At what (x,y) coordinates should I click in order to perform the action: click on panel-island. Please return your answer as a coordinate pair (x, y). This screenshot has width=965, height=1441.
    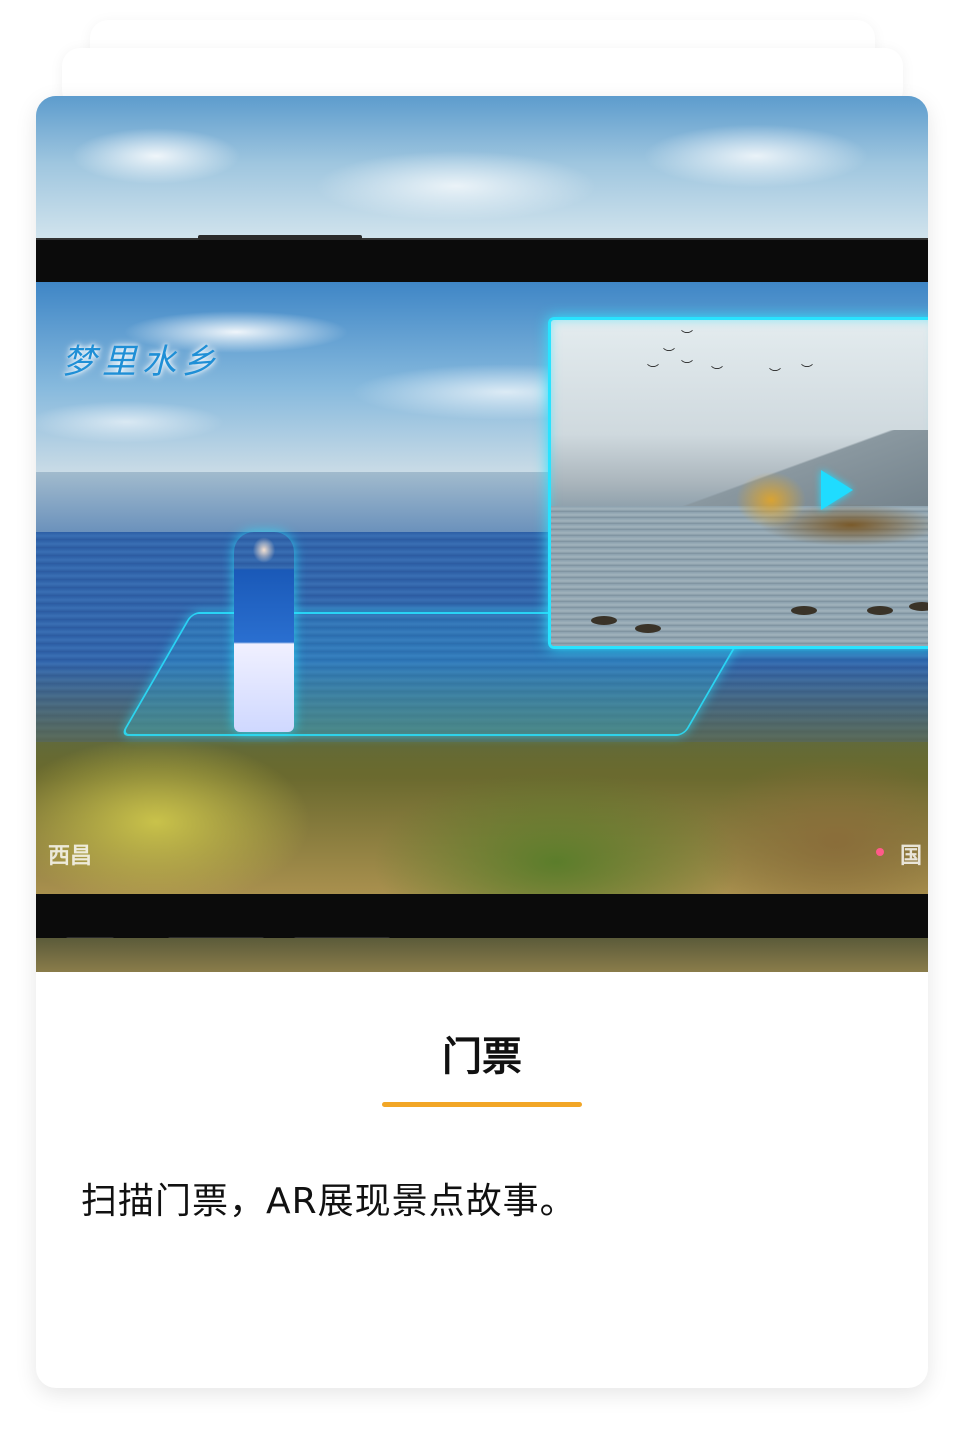
    Looking at the image, I should click on (814, 510).